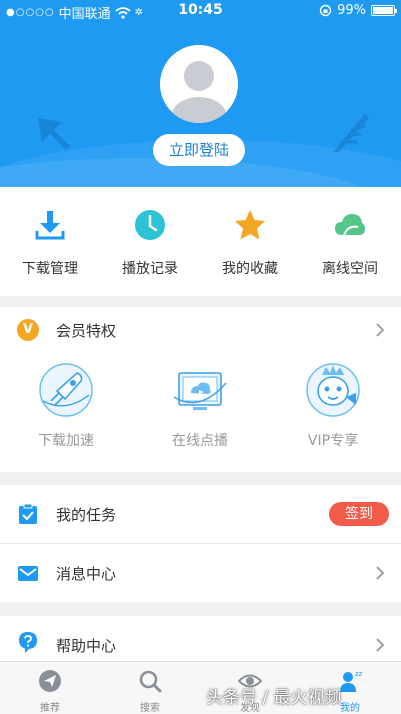 This screenshot has height=714, width=401. Describe the element at coordinates (50, 225) in the screenshot. I see `download-icon` at that location.